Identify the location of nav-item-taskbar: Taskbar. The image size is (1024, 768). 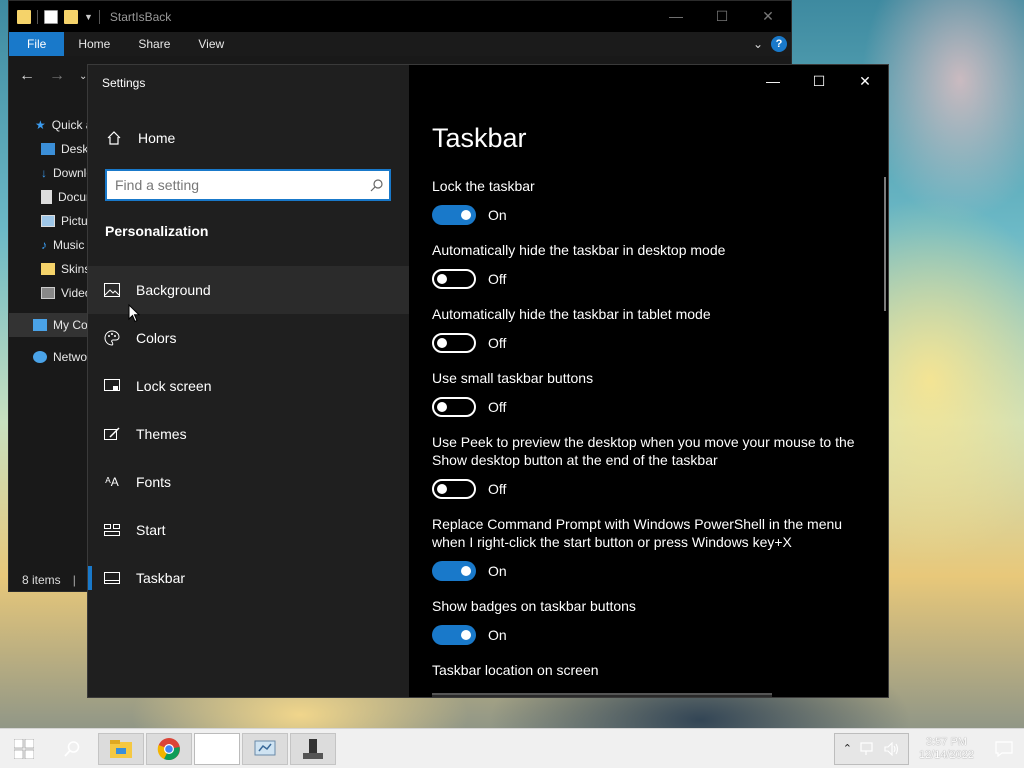
(248, 578).